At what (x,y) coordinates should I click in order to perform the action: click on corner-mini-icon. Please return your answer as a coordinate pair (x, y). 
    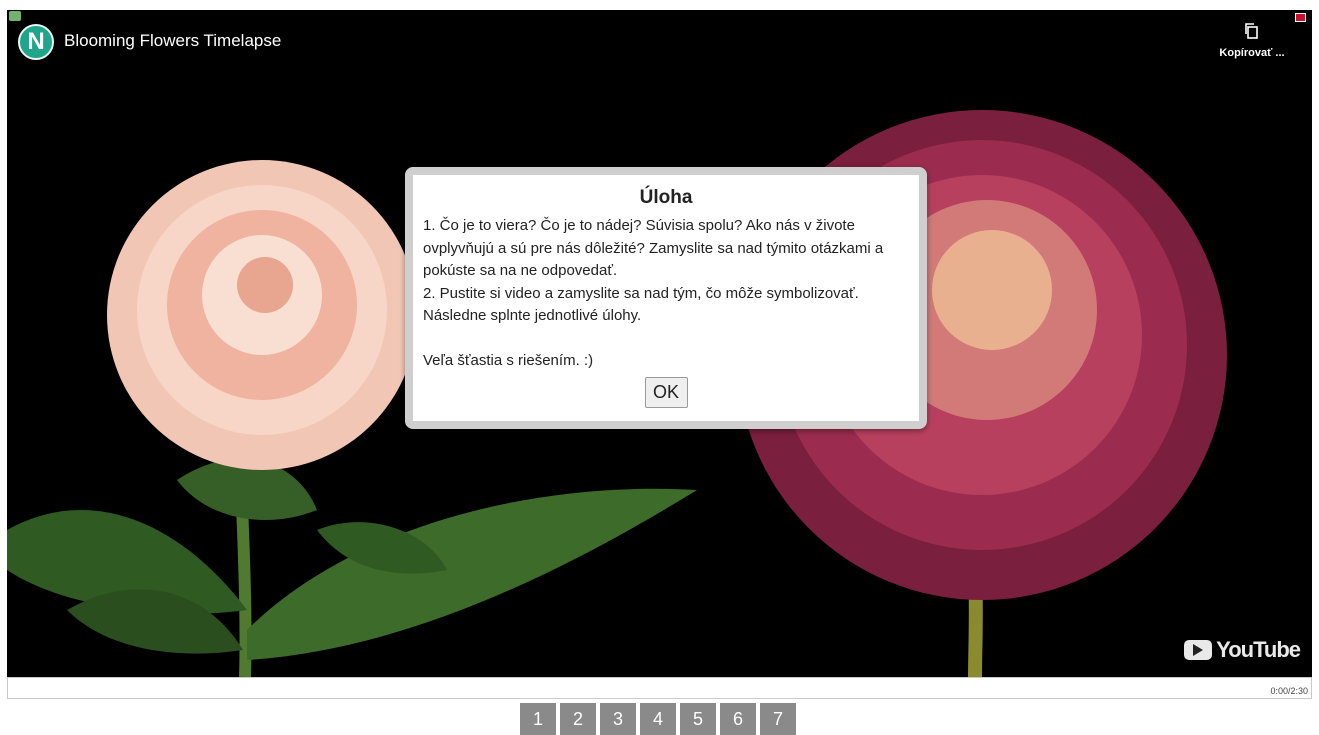
    Looking at the image, I should click on (15, 16).